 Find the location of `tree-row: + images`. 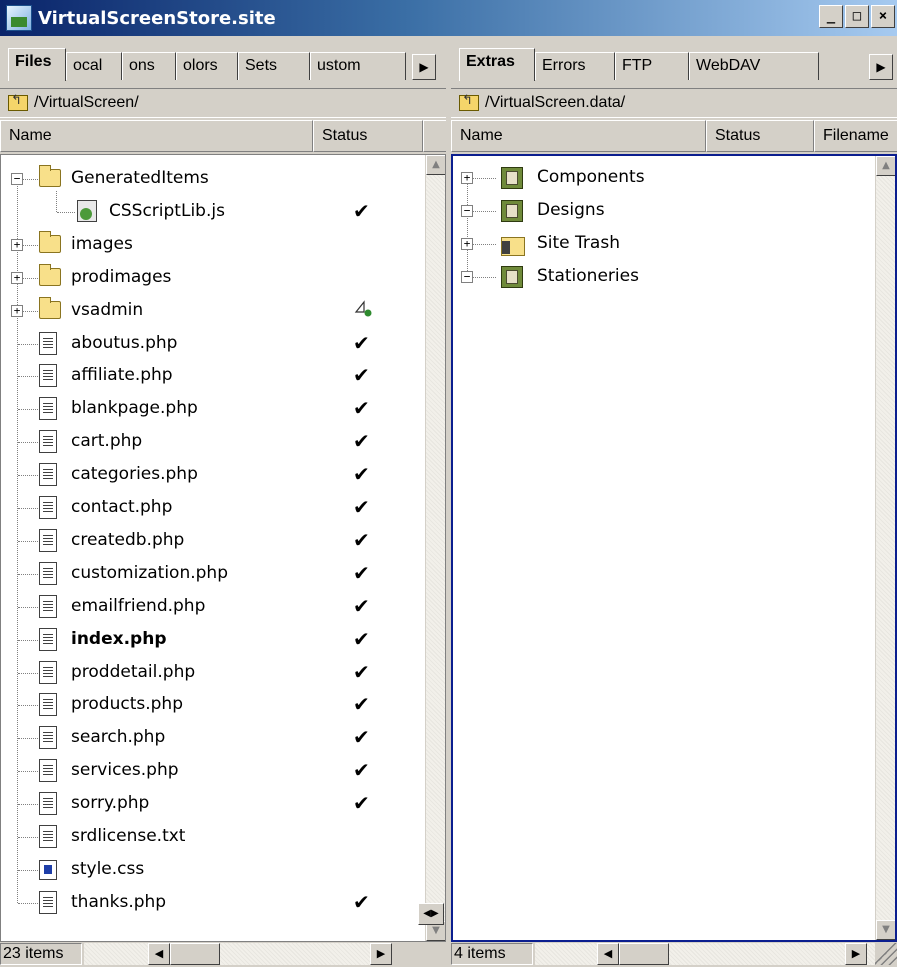

tree-row: + images is located at coordinates (223, 245).